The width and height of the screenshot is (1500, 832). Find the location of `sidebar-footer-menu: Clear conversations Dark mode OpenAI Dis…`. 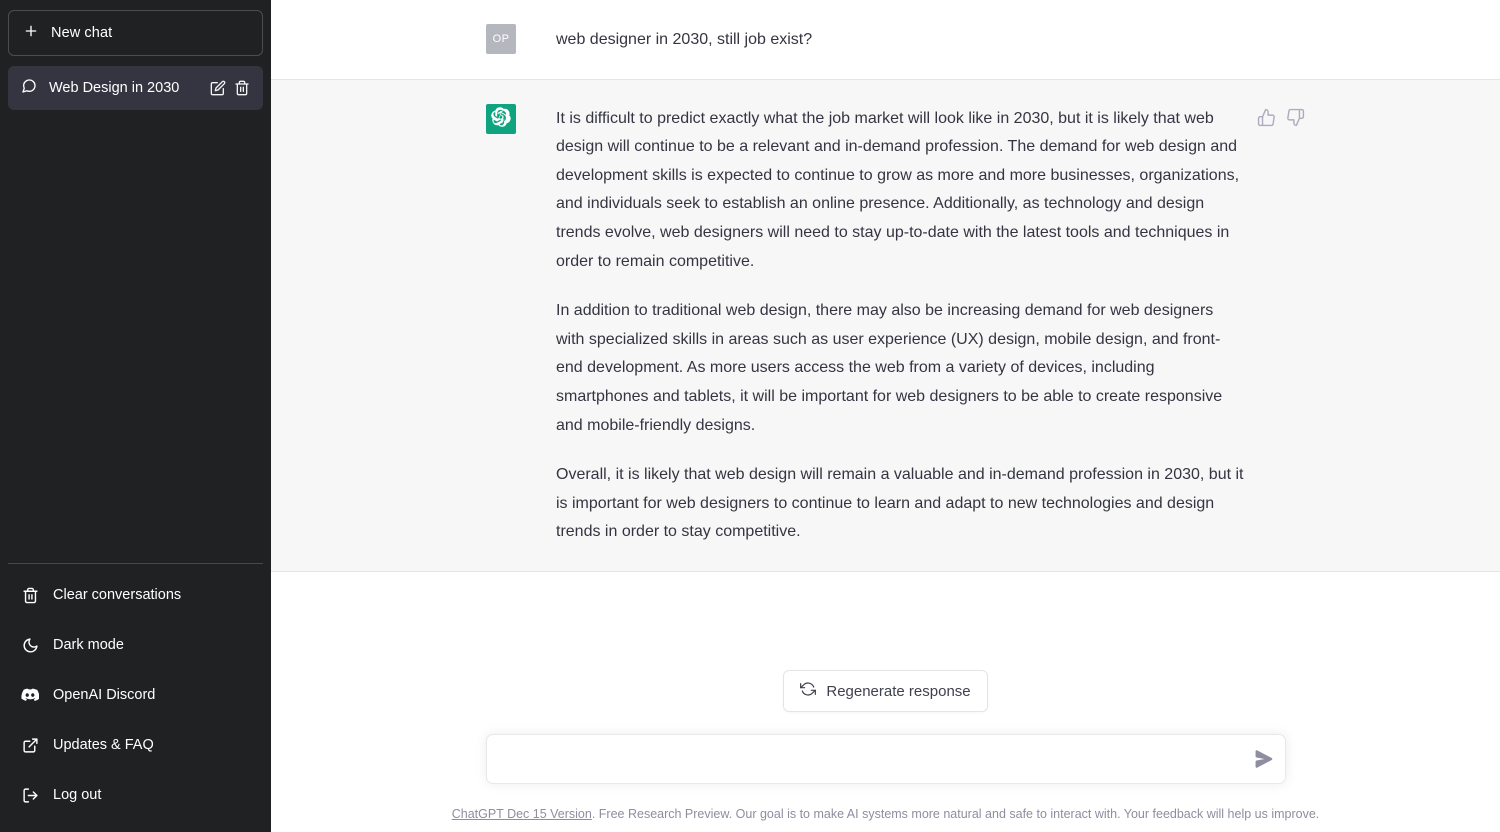

sidebar-footer-menu: Clear conversations Dark mode OpenAI Dis… is located at coordinates (135, 693).